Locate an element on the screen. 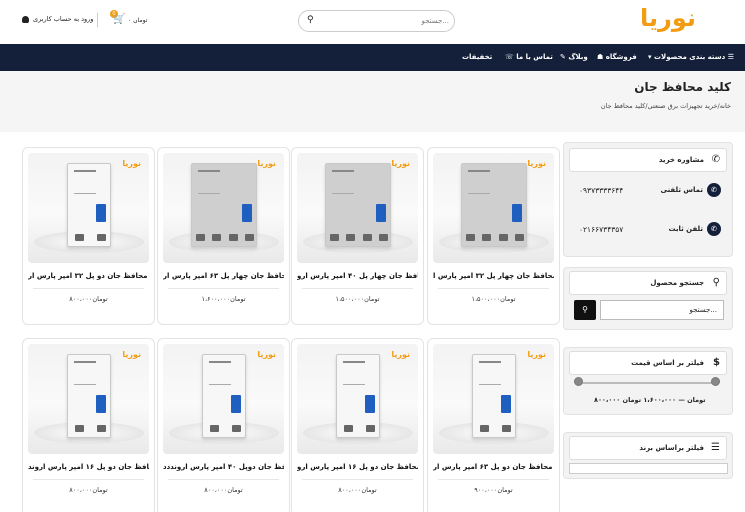 The width and height of the screenshot is (745, 512). nav-blog: ✎ وبلاگ is located at coordinates (574, 57).